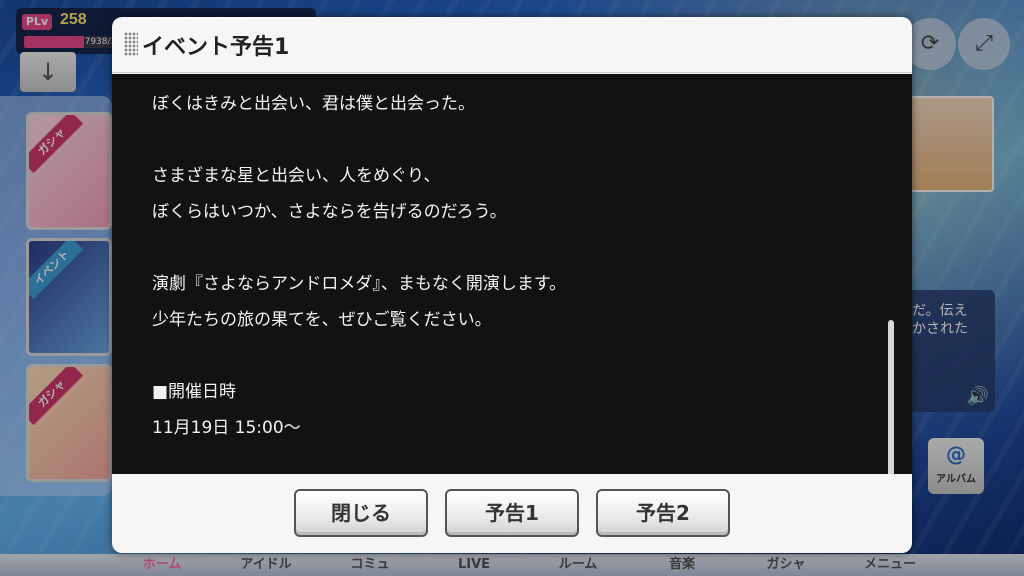 The width and height of the screenshot is (1024, 576). I want to click on close-button: 閉じる, so click(361, 513).